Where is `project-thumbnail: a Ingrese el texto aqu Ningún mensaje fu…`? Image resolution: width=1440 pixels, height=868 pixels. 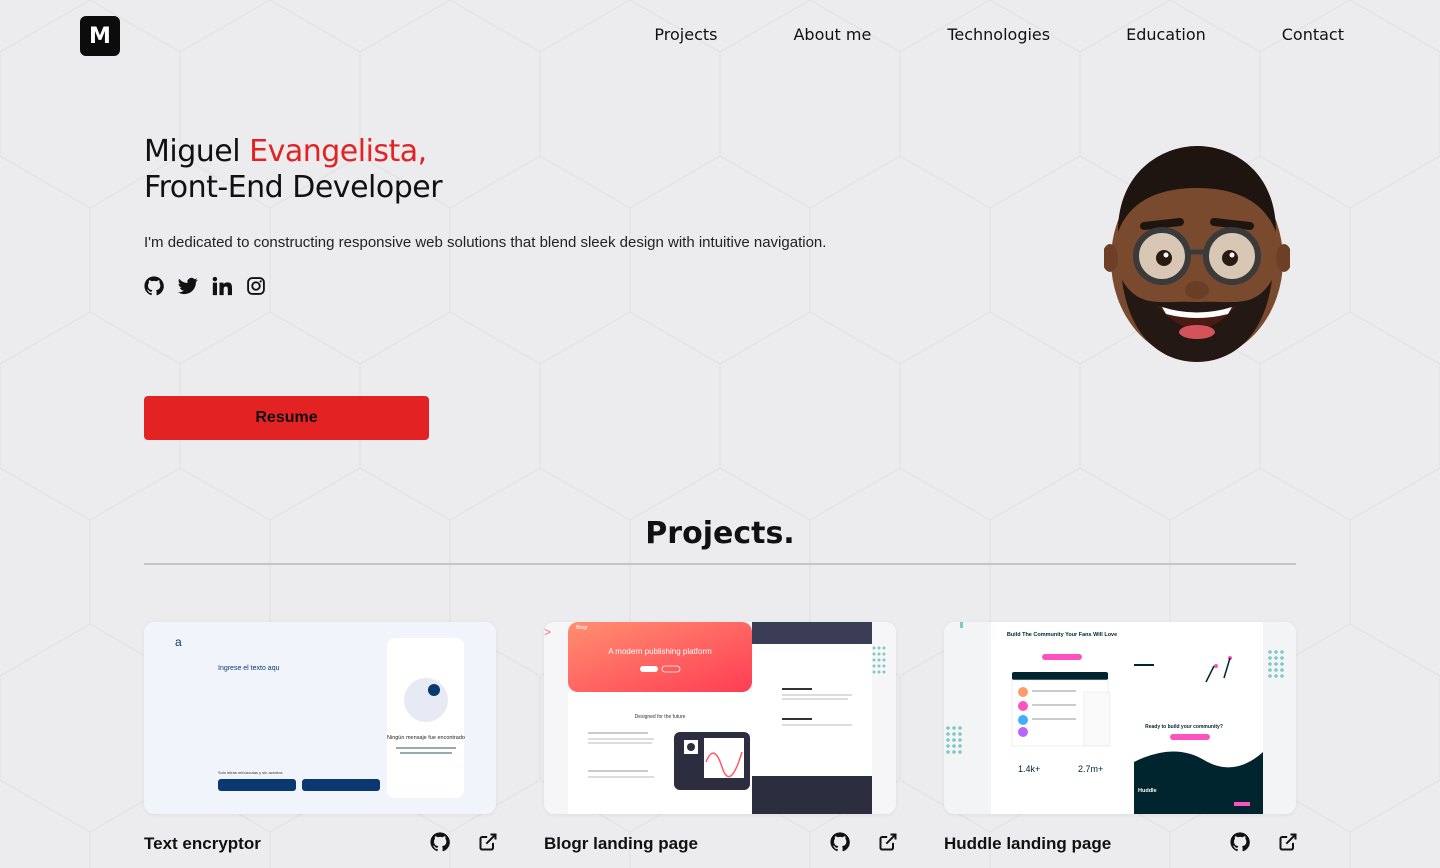 project-thumbnail: a Ingrese el texto aqu Ningún mensaje fu… is located at coordinates (320, 718).